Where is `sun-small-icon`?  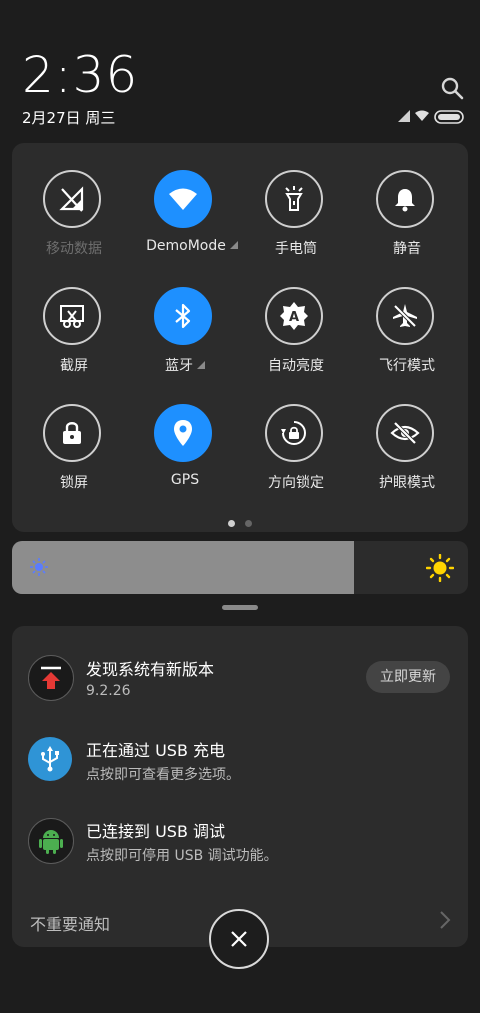
sun-small-icon is located at coordinates (39, 567).